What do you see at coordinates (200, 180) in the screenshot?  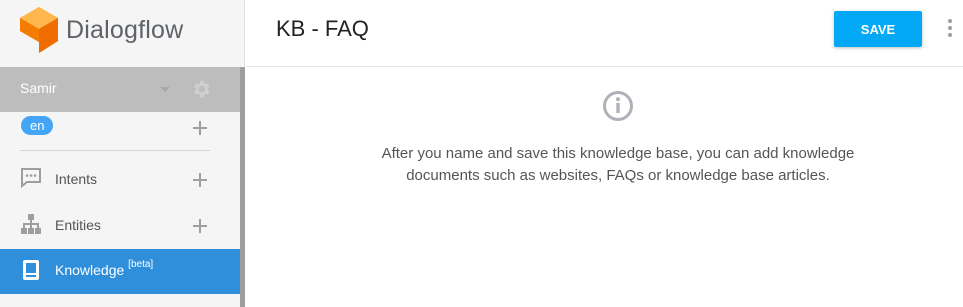 I see `add-intent-icon` at bounding box center [200, 180].